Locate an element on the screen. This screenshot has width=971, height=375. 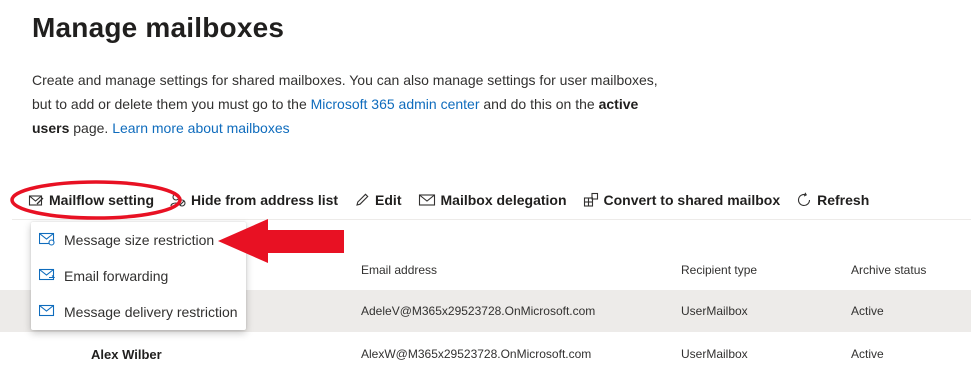
row-email: AlexW@M365x29523728.OnMicrosoft.com is located at coordinates (476, 354).